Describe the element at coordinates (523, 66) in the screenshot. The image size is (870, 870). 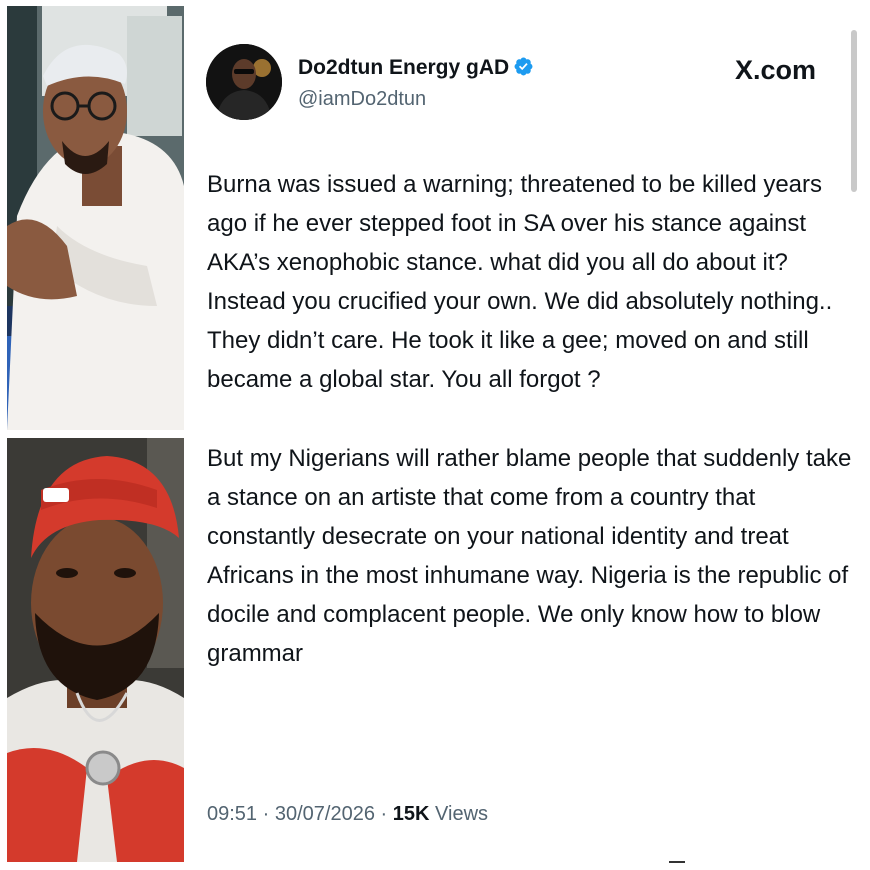
I see `verified-badge-icon` at that location.